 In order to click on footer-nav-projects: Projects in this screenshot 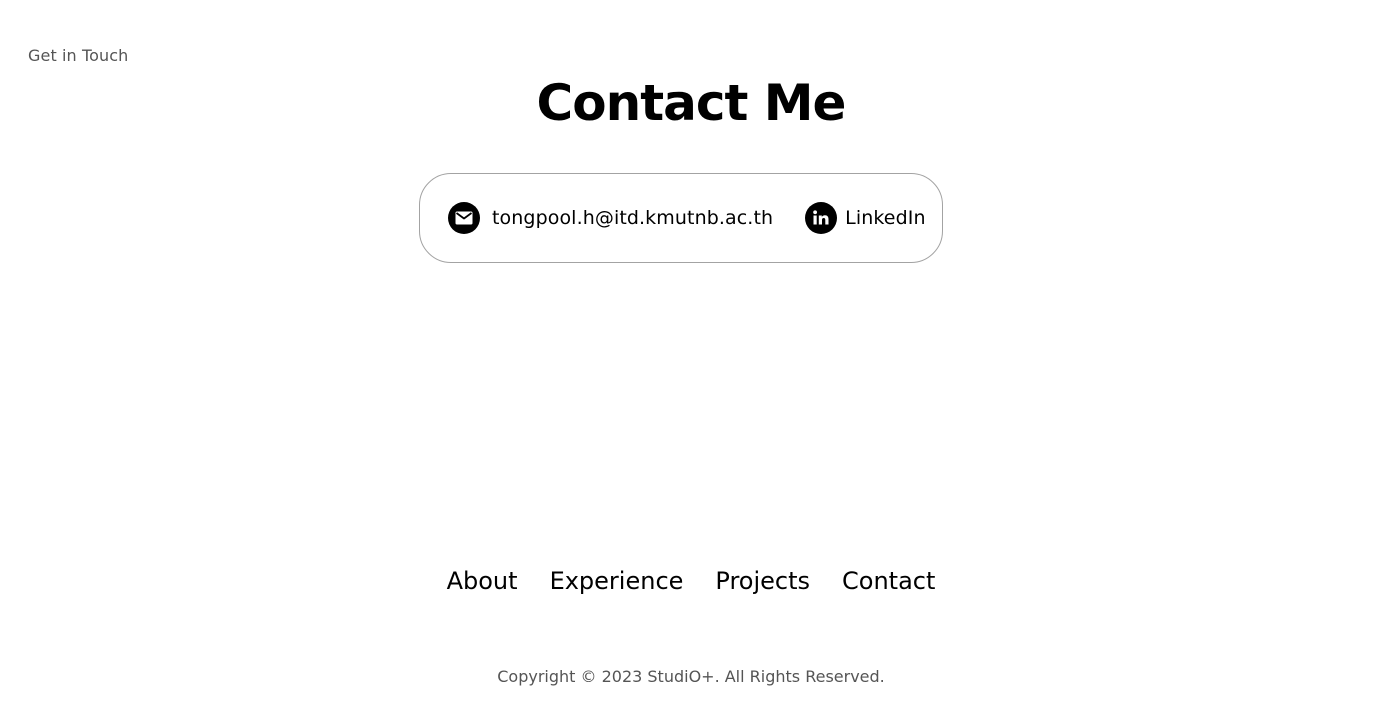, I will do `click(762, 581)`.